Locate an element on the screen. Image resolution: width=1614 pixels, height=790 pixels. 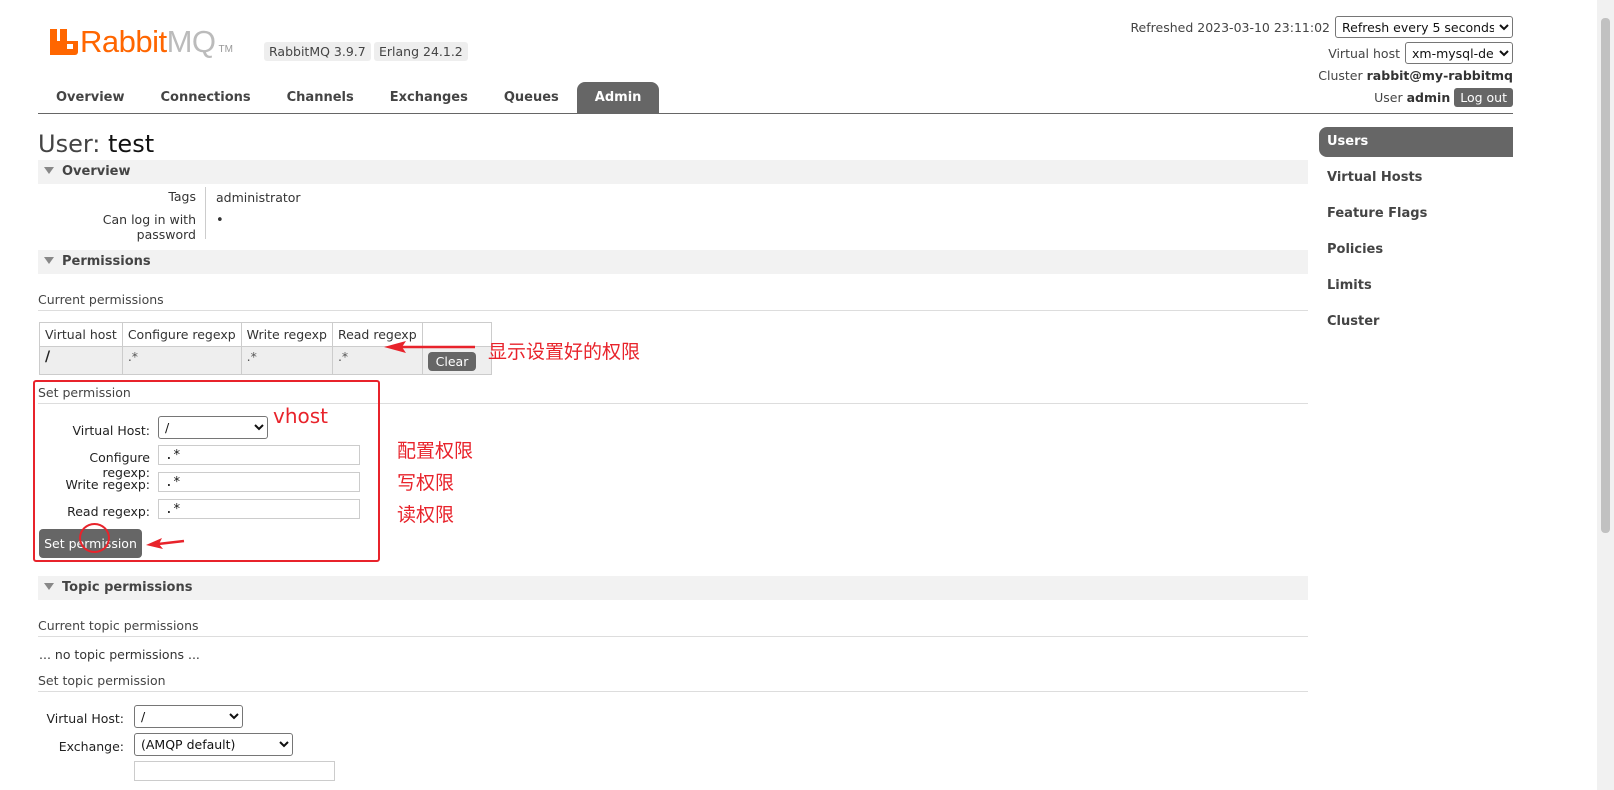
tab-channels: Channels is located at coordinates (320, 98).